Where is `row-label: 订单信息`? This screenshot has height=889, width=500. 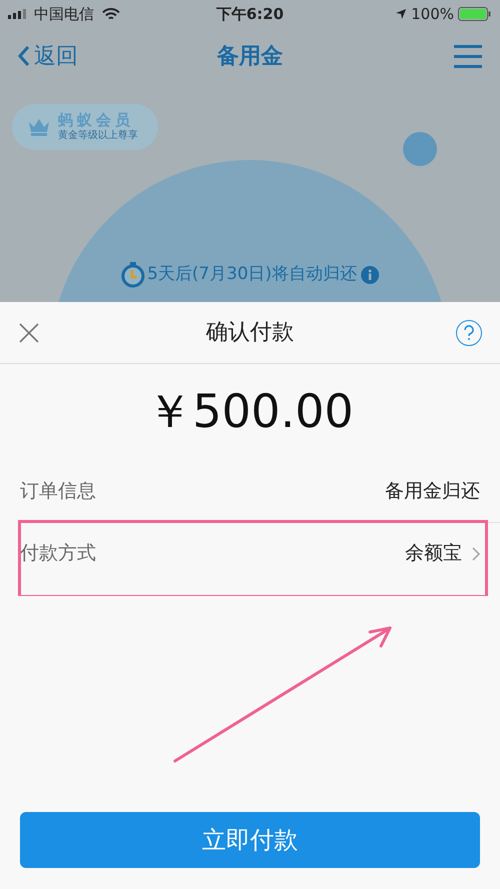
row-label: 订单信息 is located at coordinates (58, 491).